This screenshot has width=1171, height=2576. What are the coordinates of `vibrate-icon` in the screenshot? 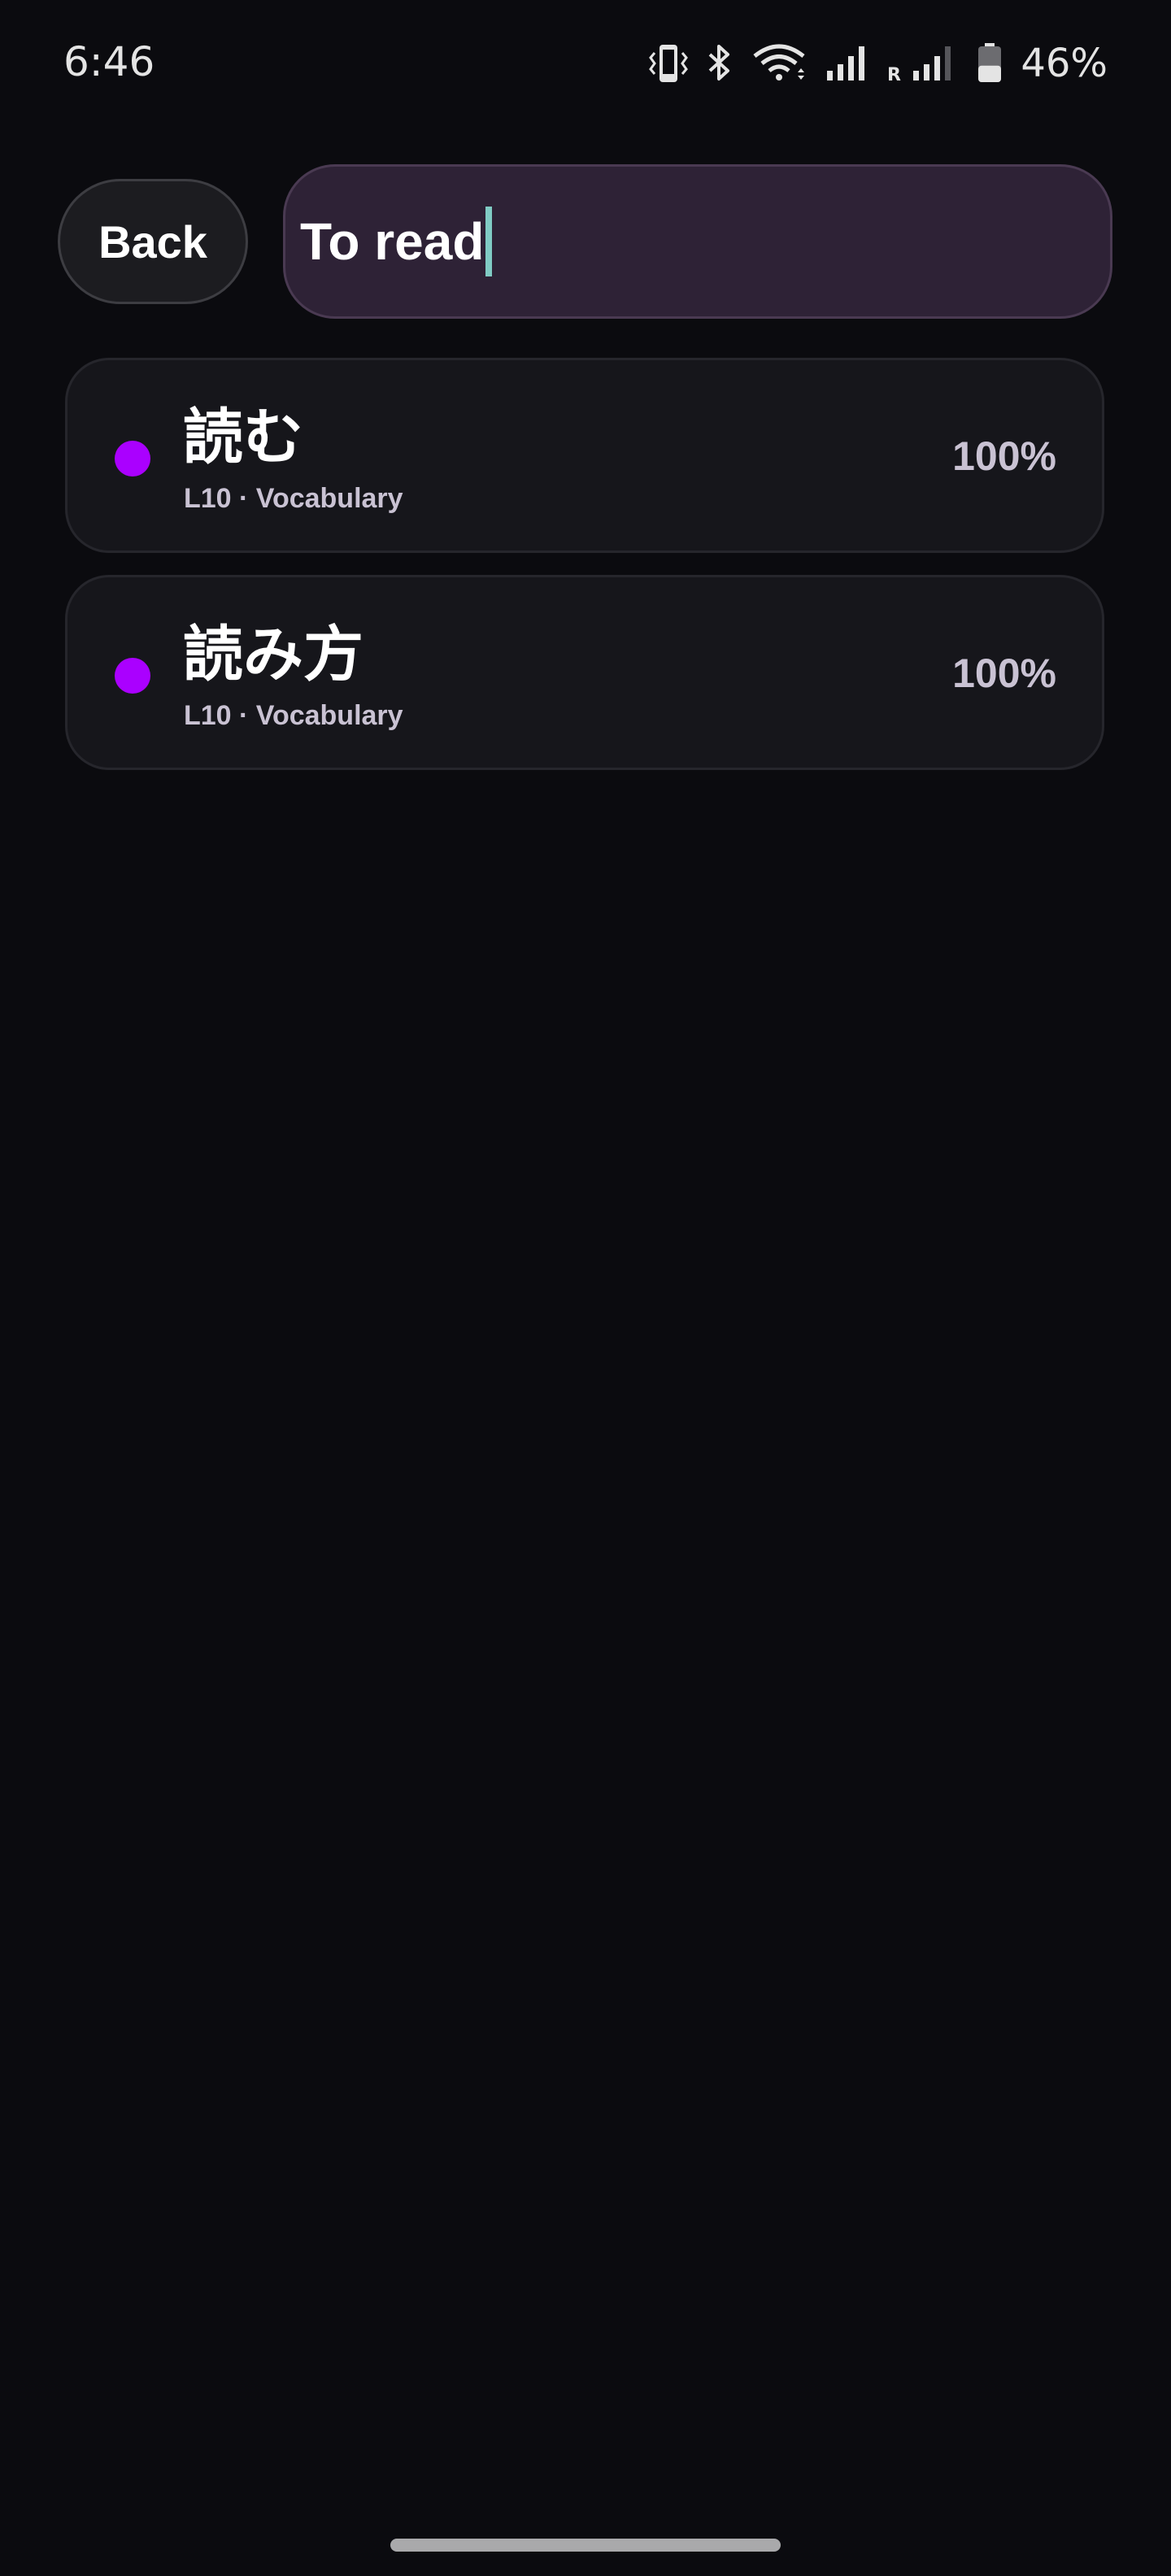 It's located at (668, 63).